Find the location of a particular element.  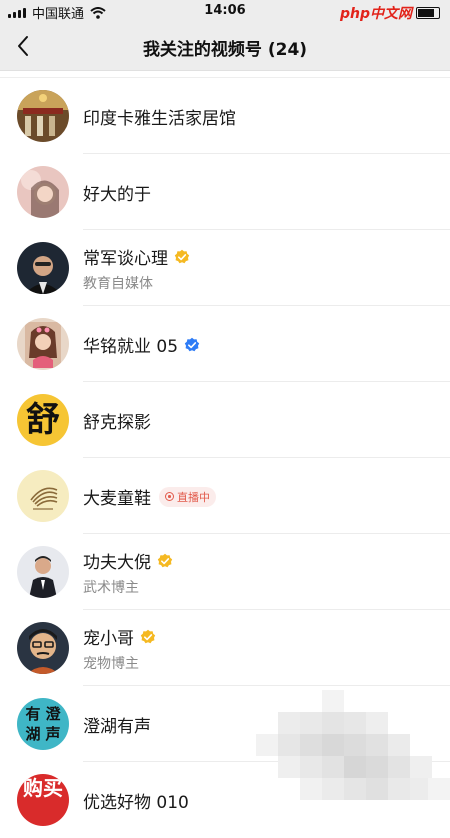

avatar: 购买 is located at coordinates (43, 800).